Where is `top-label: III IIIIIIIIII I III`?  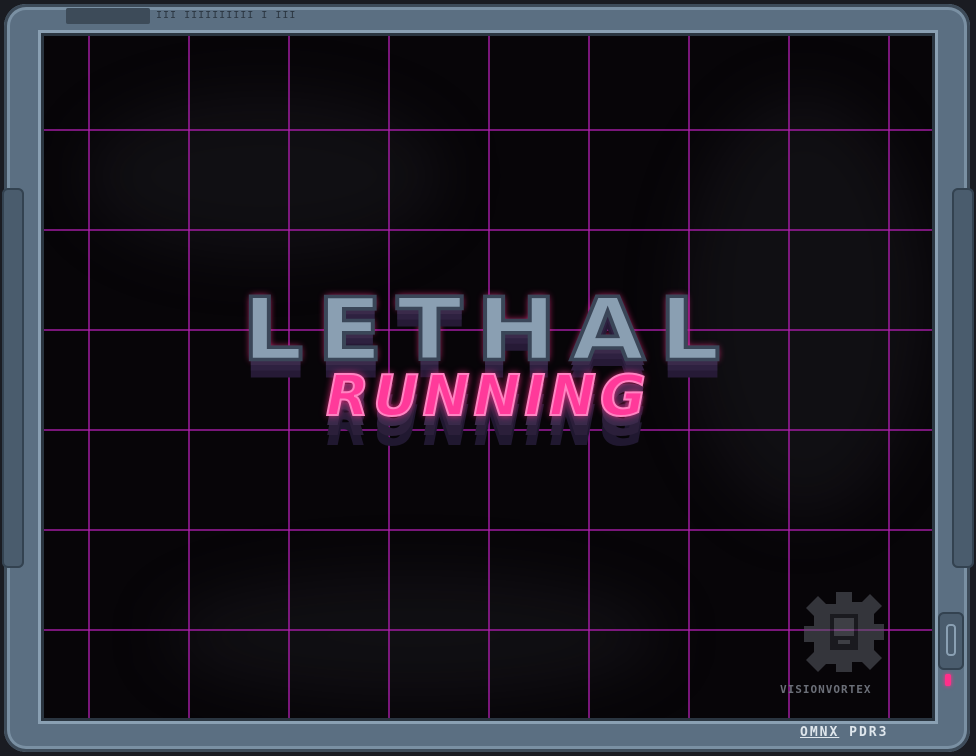 top-label: III IIIIIIIIII I III is located at coordinates (226, 15).